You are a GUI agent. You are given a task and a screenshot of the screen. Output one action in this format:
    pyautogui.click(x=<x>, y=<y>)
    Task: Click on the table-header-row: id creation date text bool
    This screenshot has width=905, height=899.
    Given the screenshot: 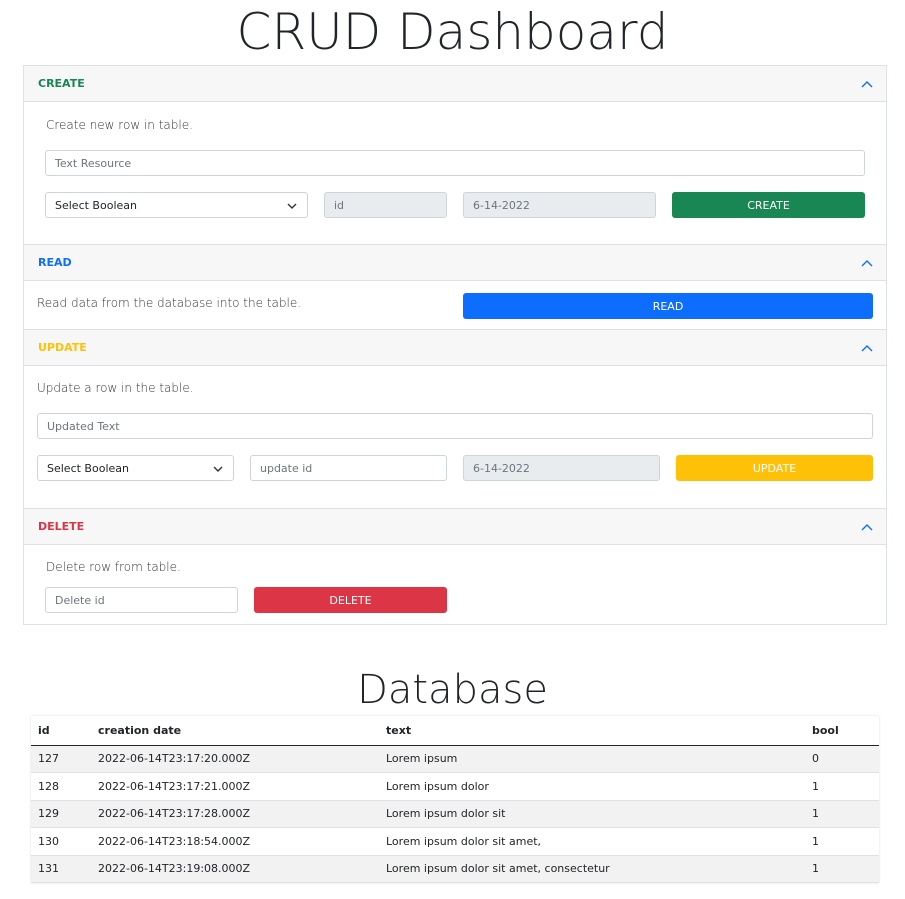 What is the action you would take?
    pyautogui.click(x=455, y=731)
    